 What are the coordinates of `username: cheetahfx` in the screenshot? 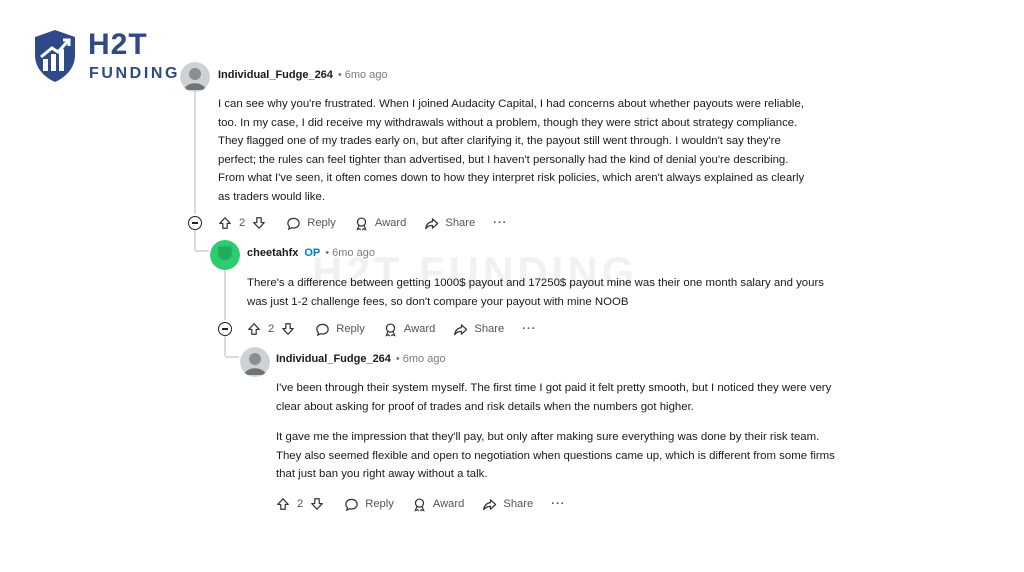 It's located at (272, 253).